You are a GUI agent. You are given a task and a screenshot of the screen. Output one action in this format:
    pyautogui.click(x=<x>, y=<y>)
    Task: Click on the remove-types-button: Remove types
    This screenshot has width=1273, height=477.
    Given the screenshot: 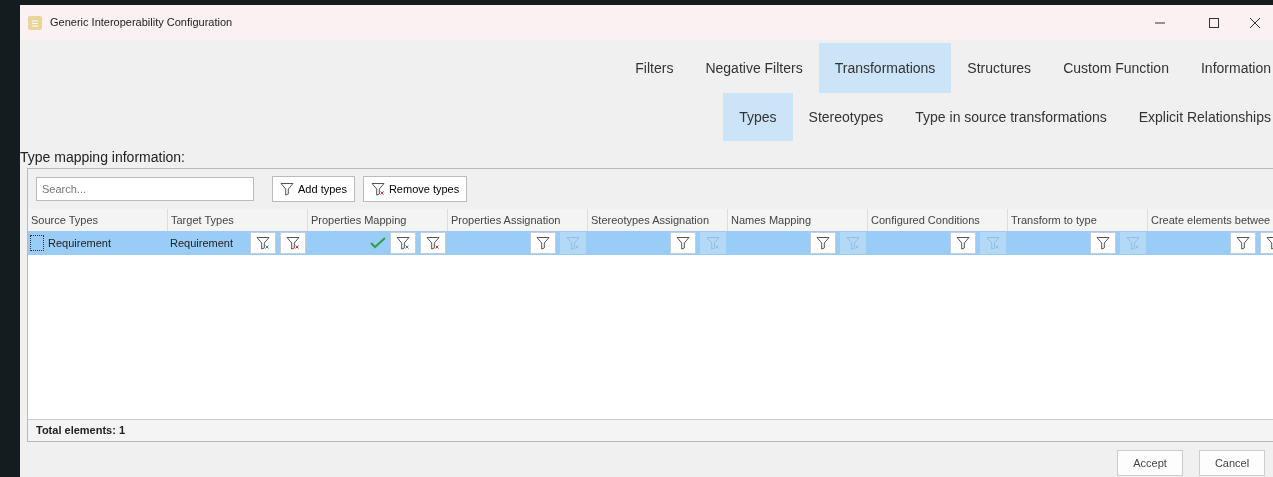 What is the action you would take?
    pyautogui.click(x=415, y=189)
    